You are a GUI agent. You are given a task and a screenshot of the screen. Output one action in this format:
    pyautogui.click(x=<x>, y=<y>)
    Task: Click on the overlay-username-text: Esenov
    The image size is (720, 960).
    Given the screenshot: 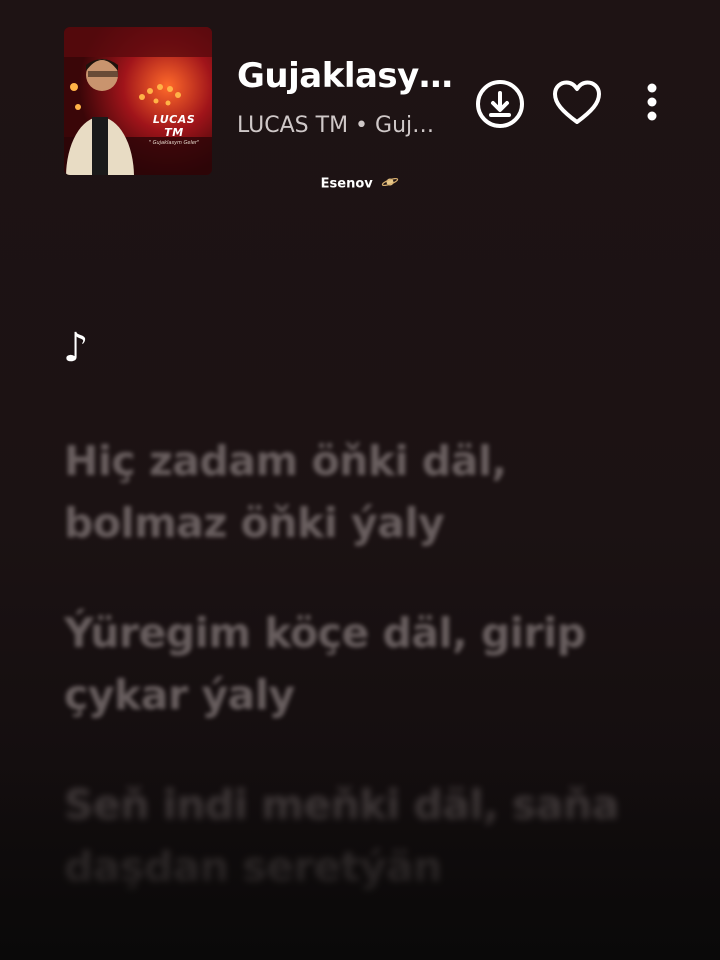 What is the action you would take?
    pyautogui.click(x=346, y=184)
    